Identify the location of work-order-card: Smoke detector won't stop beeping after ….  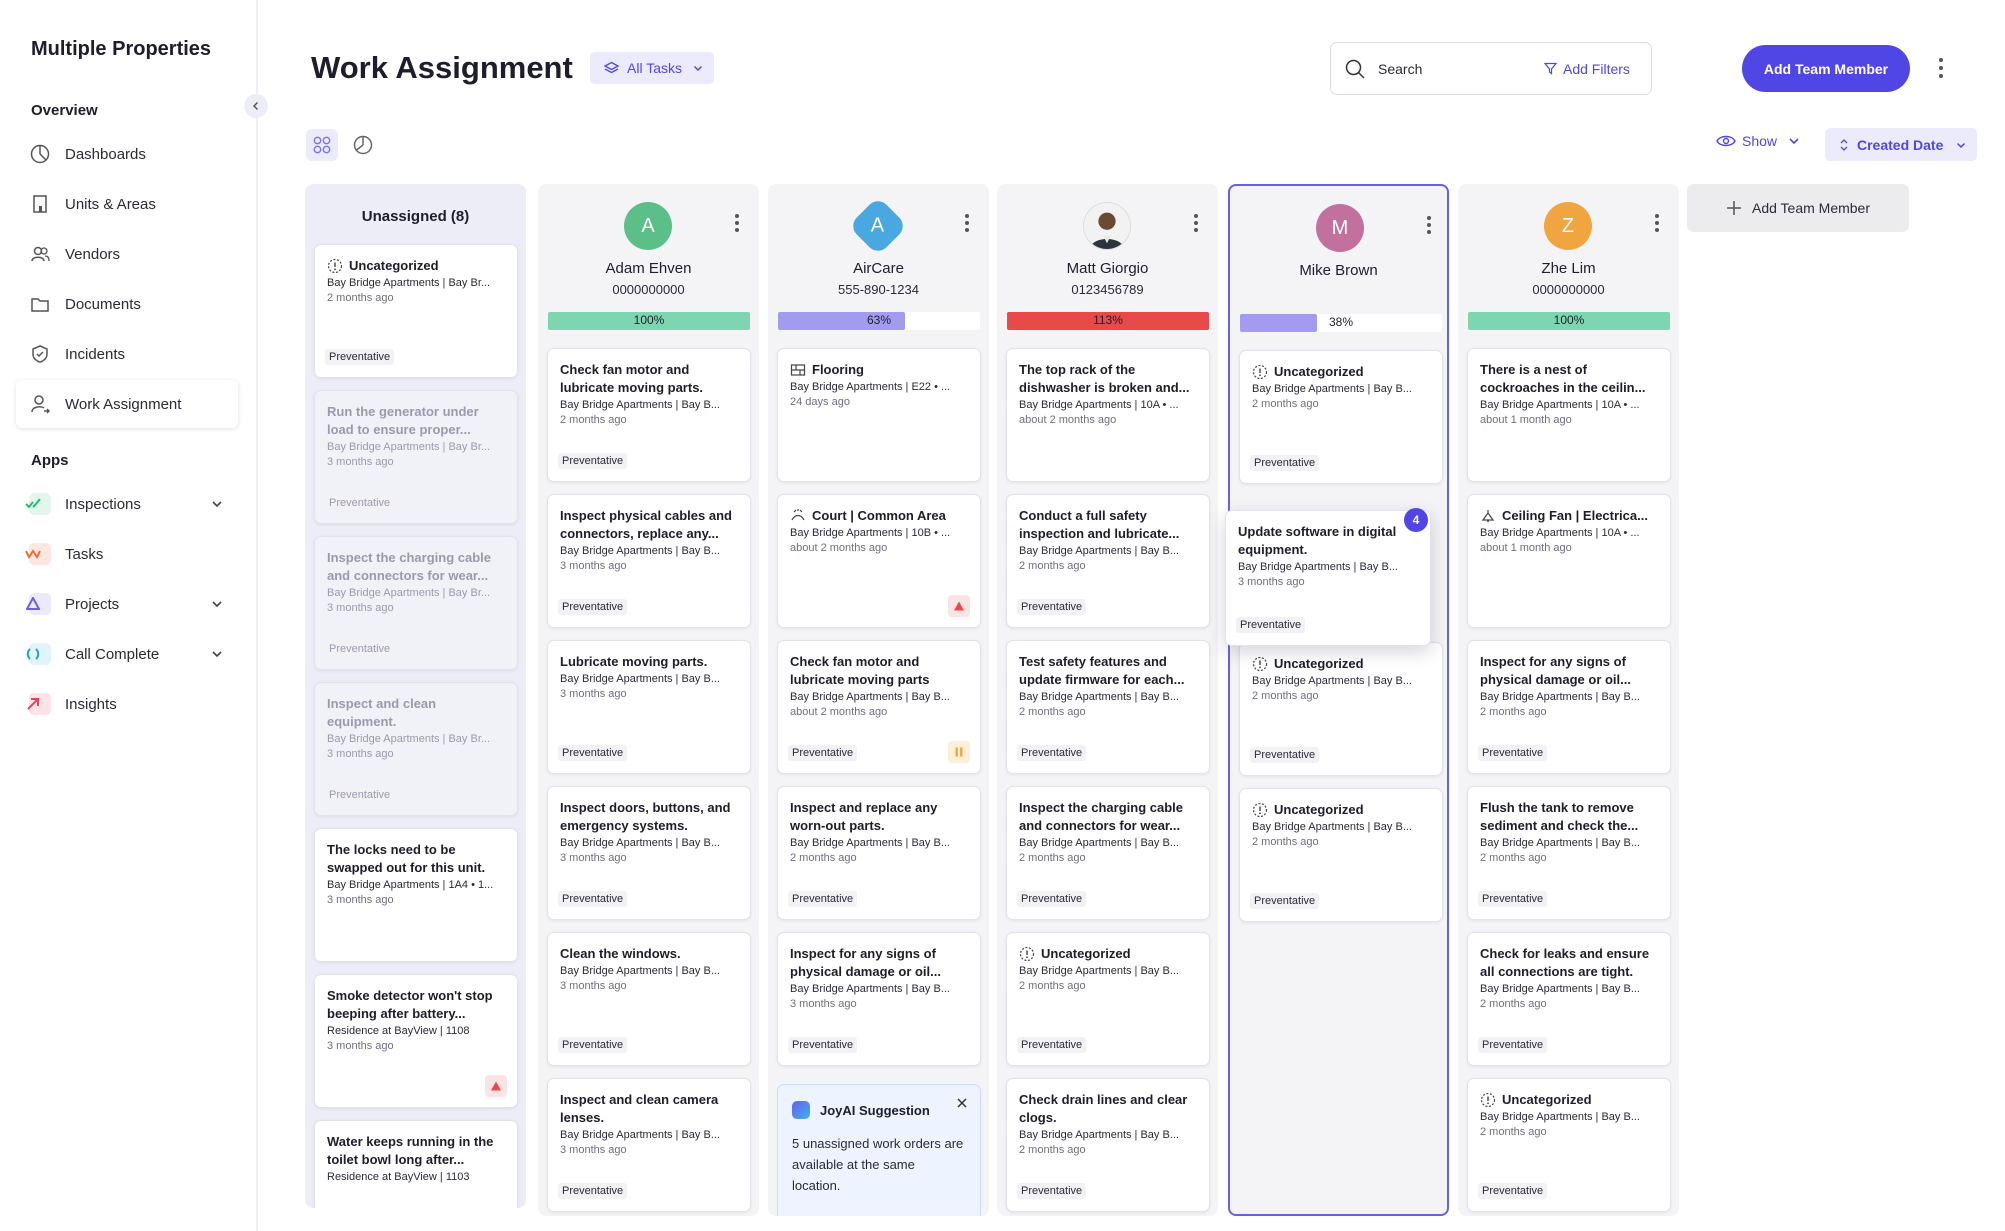
(416, 1041).